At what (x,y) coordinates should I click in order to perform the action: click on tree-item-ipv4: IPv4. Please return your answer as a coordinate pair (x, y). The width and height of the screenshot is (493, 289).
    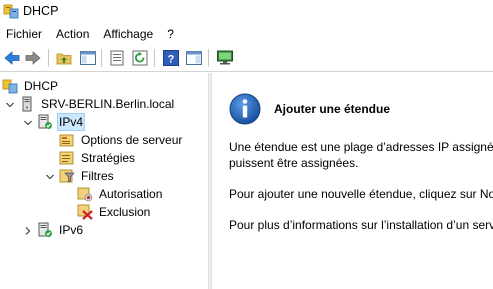
    Looking at the image, I should click on (61, 122).